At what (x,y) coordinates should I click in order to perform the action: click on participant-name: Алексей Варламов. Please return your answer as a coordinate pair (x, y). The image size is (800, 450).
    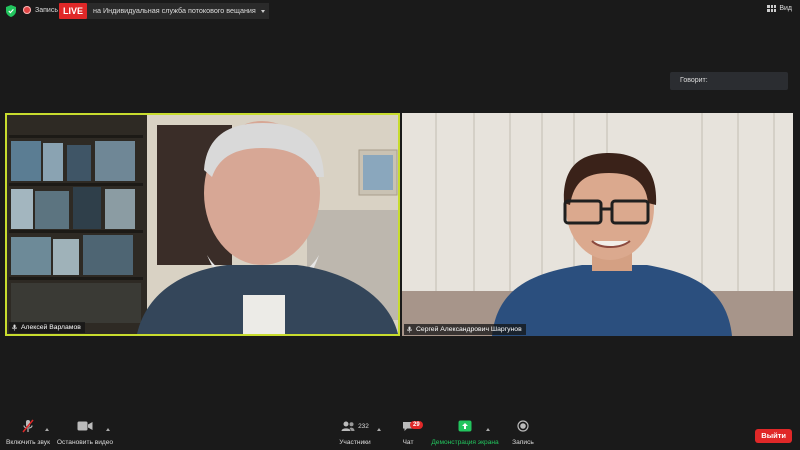
    Looking at the image, I should click on (51, 327).